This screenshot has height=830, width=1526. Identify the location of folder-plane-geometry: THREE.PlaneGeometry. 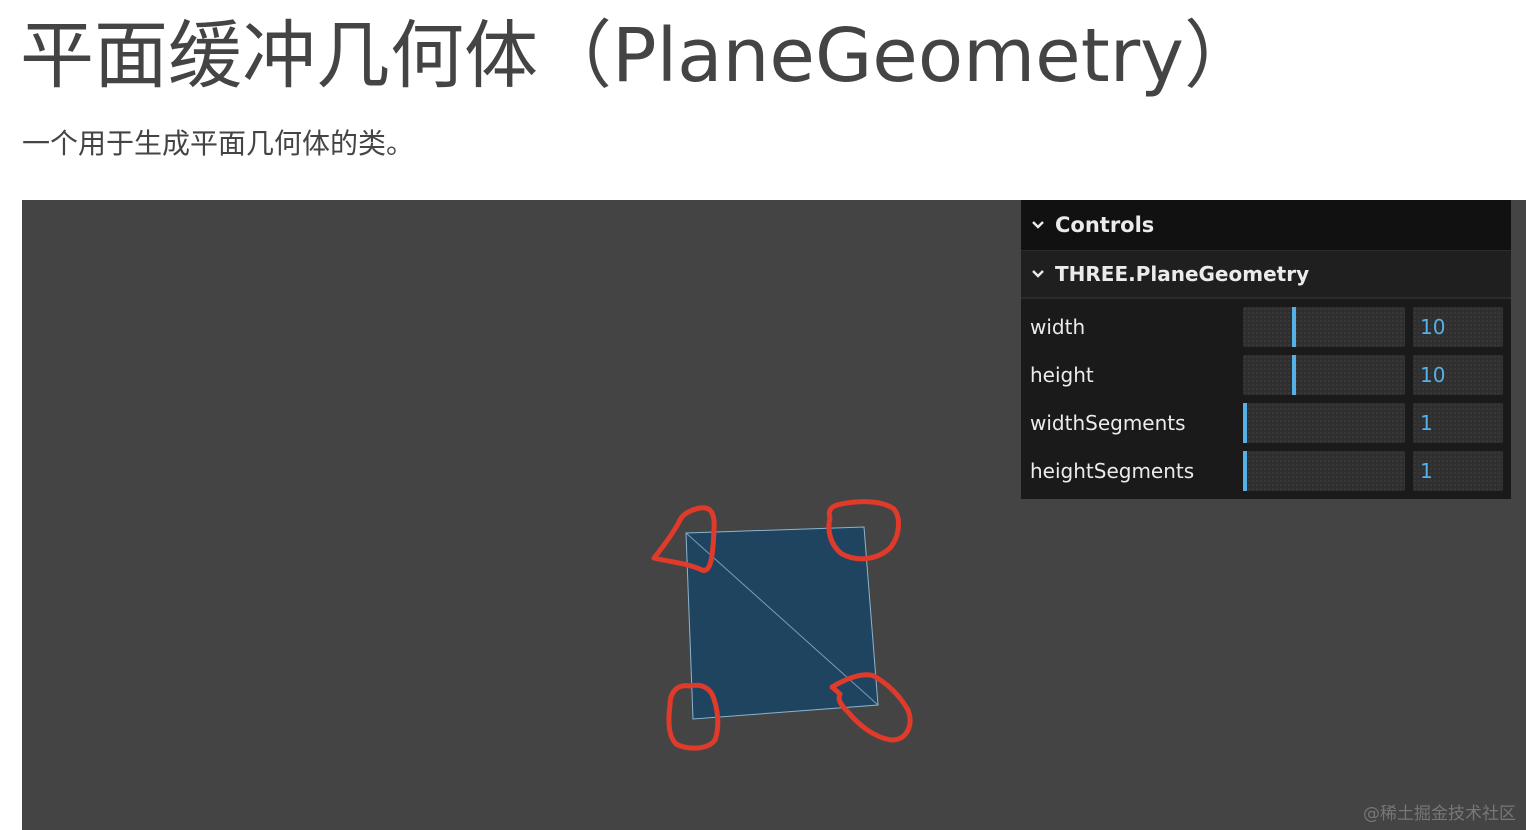
(1266, 275).